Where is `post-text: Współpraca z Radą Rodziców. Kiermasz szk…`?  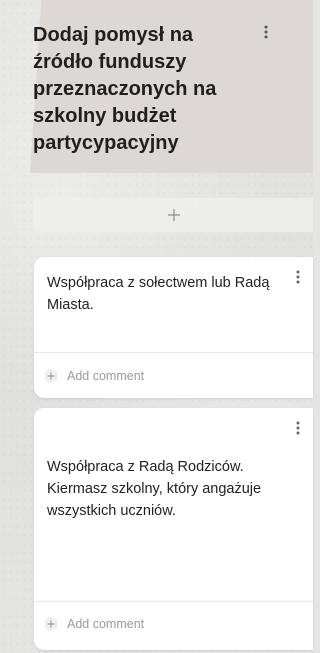 post-text: Współpraca z Radą Rodziców. Kiermasz szk… is located at coordinates (154, 489).